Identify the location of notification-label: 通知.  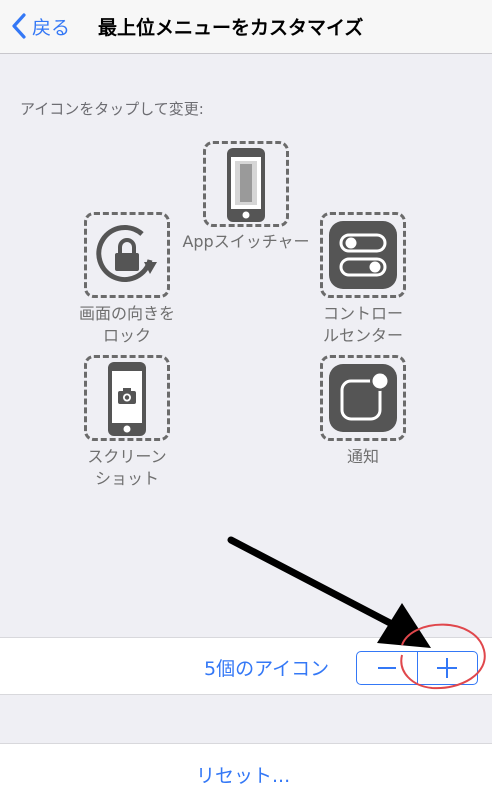
(362, 456).